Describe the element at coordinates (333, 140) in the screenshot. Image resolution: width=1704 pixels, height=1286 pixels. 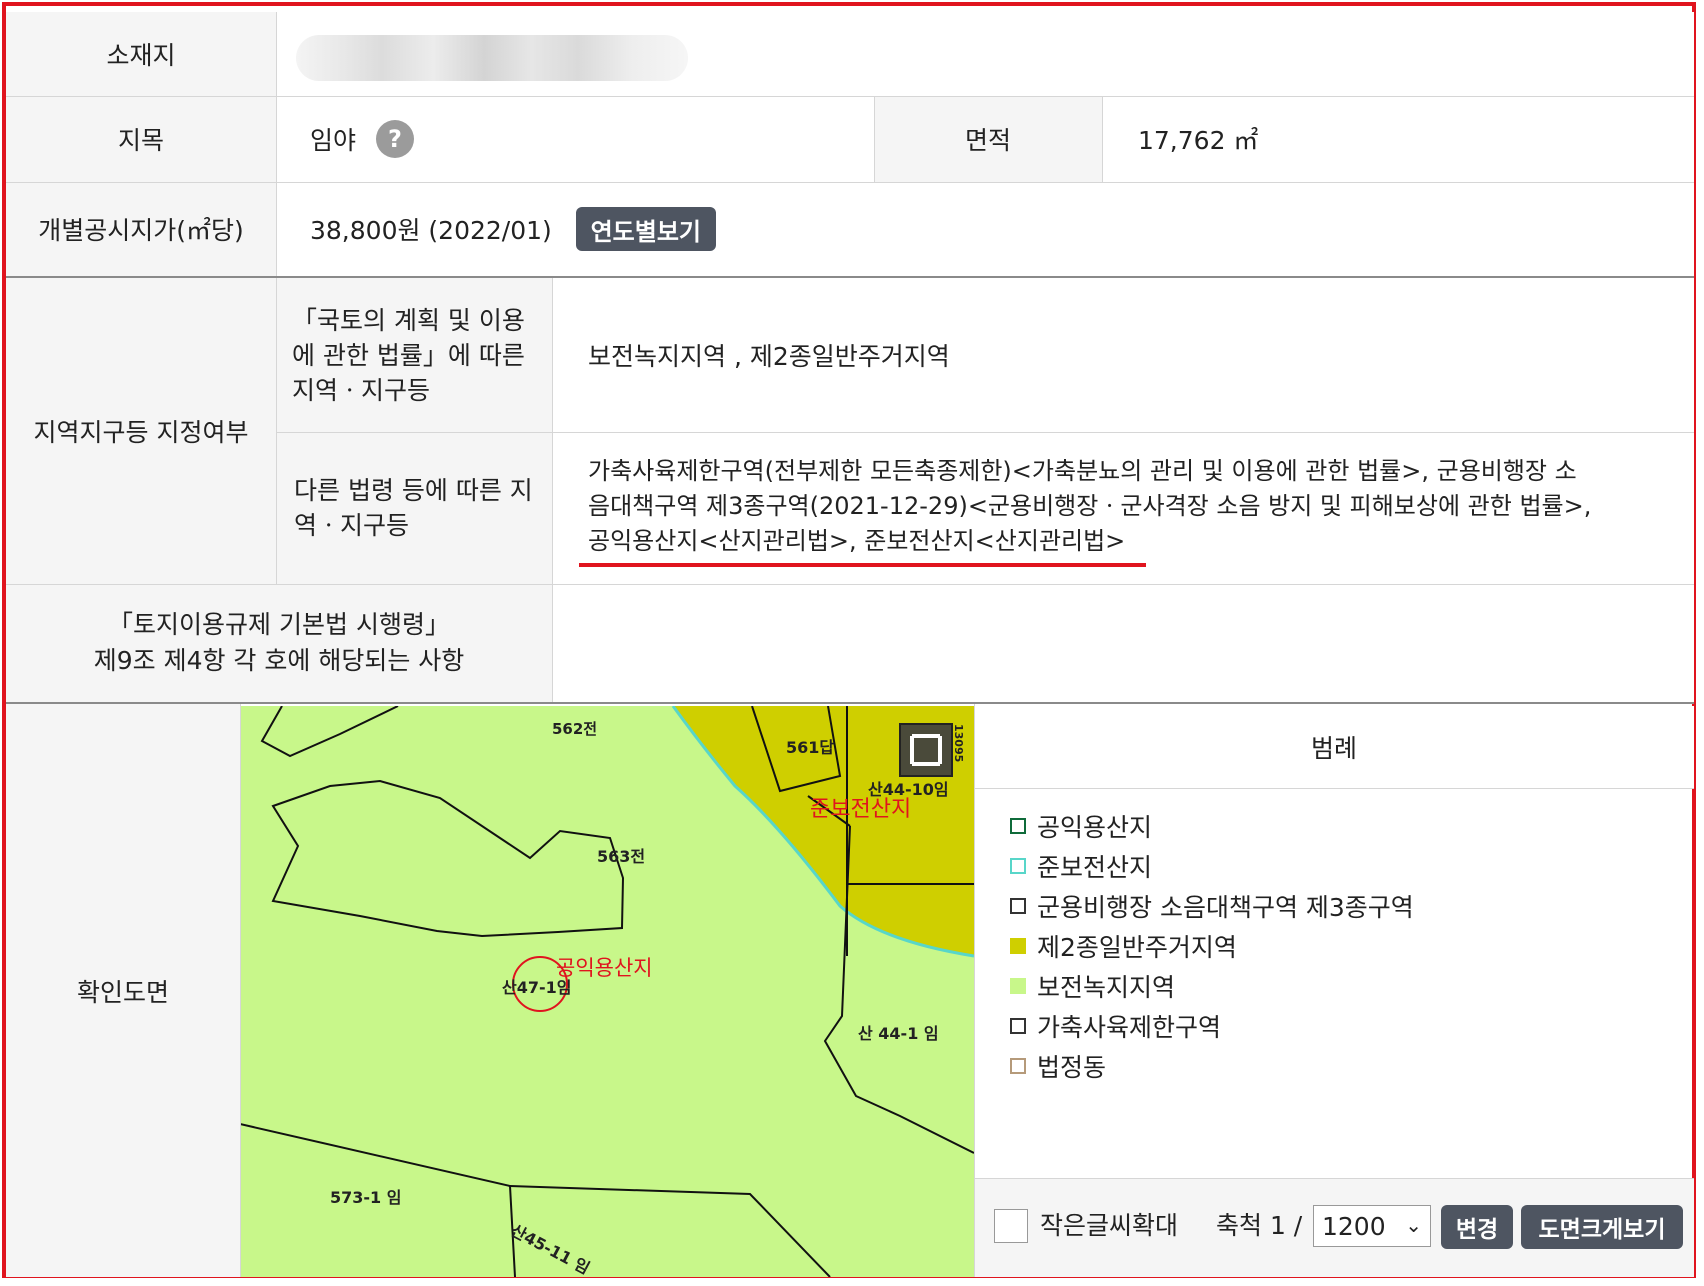
I see `category-value: 임야` at that location.